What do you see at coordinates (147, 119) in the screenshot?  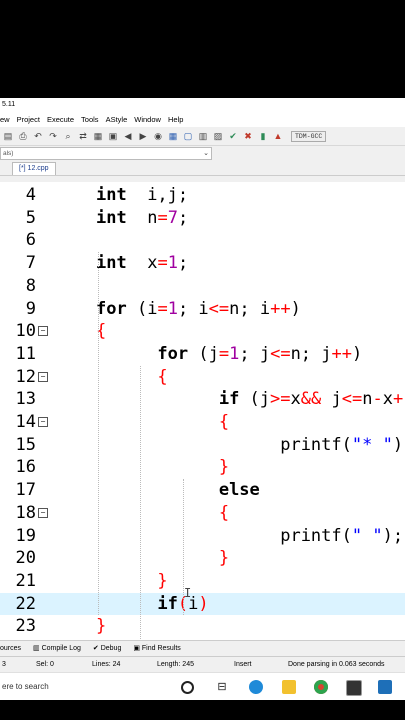 I see `menu-window: Window` at bounding box center [147, 119].